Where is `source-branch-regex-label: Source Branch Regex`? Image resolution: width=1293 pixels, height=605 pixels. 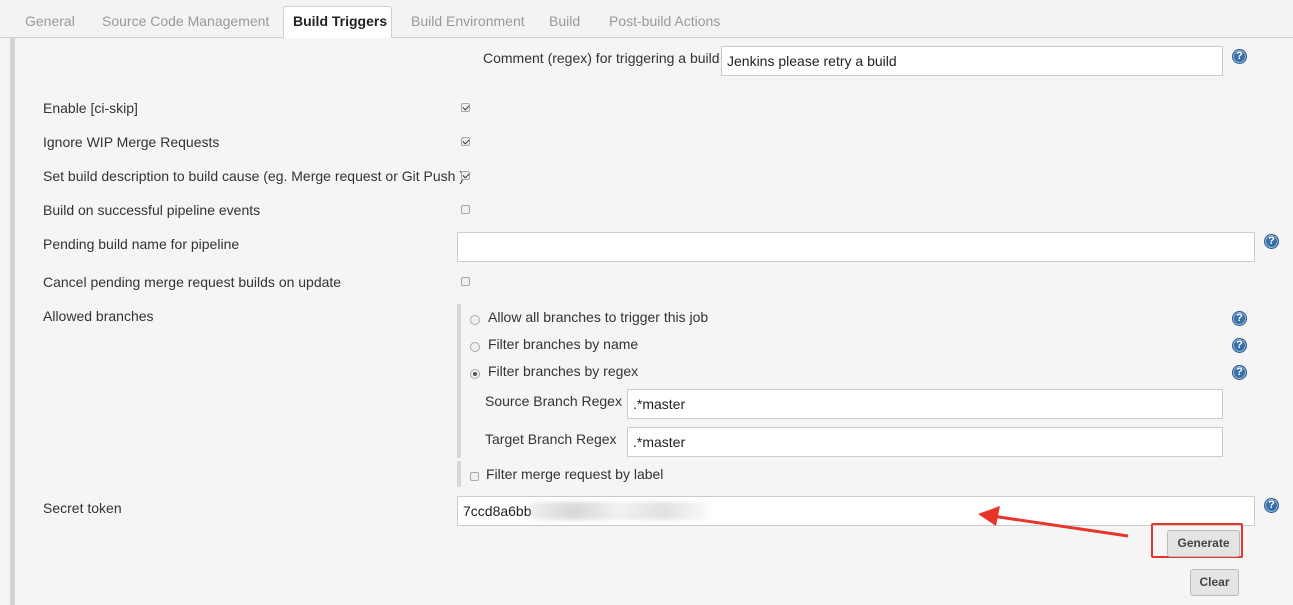
source-branch-regex-label: Source Branch Regex is located at coordinates (553, 401).